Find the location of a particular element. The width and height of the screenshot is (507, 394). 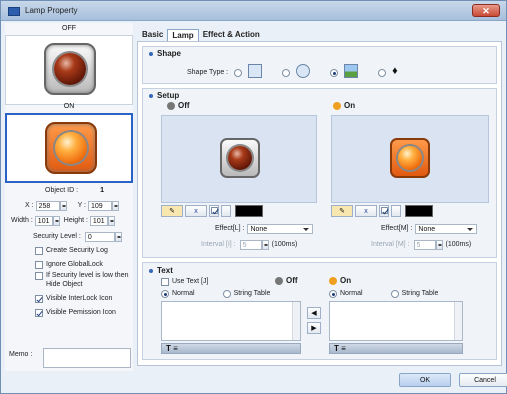

setup-on-label: On is located at coordinates (344, 105).